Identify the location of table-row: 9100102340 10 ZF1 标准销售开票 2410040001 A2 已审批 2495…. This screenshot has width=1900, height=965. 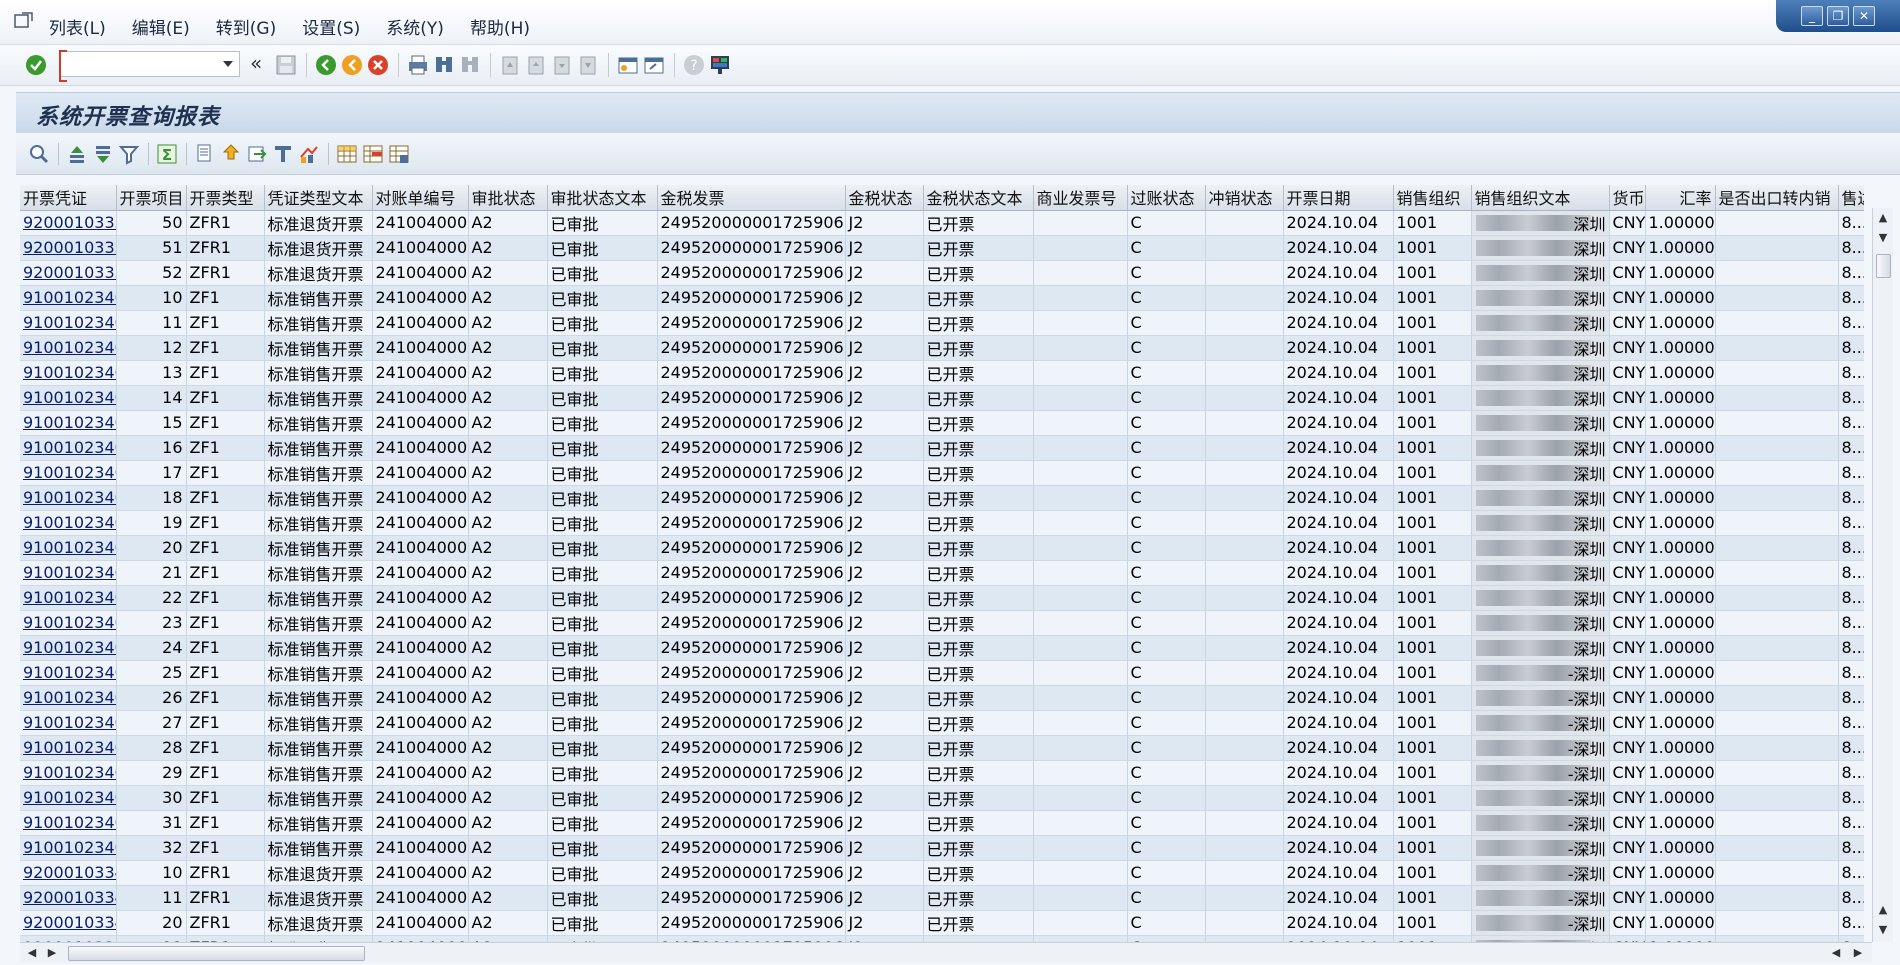
(942, 298).